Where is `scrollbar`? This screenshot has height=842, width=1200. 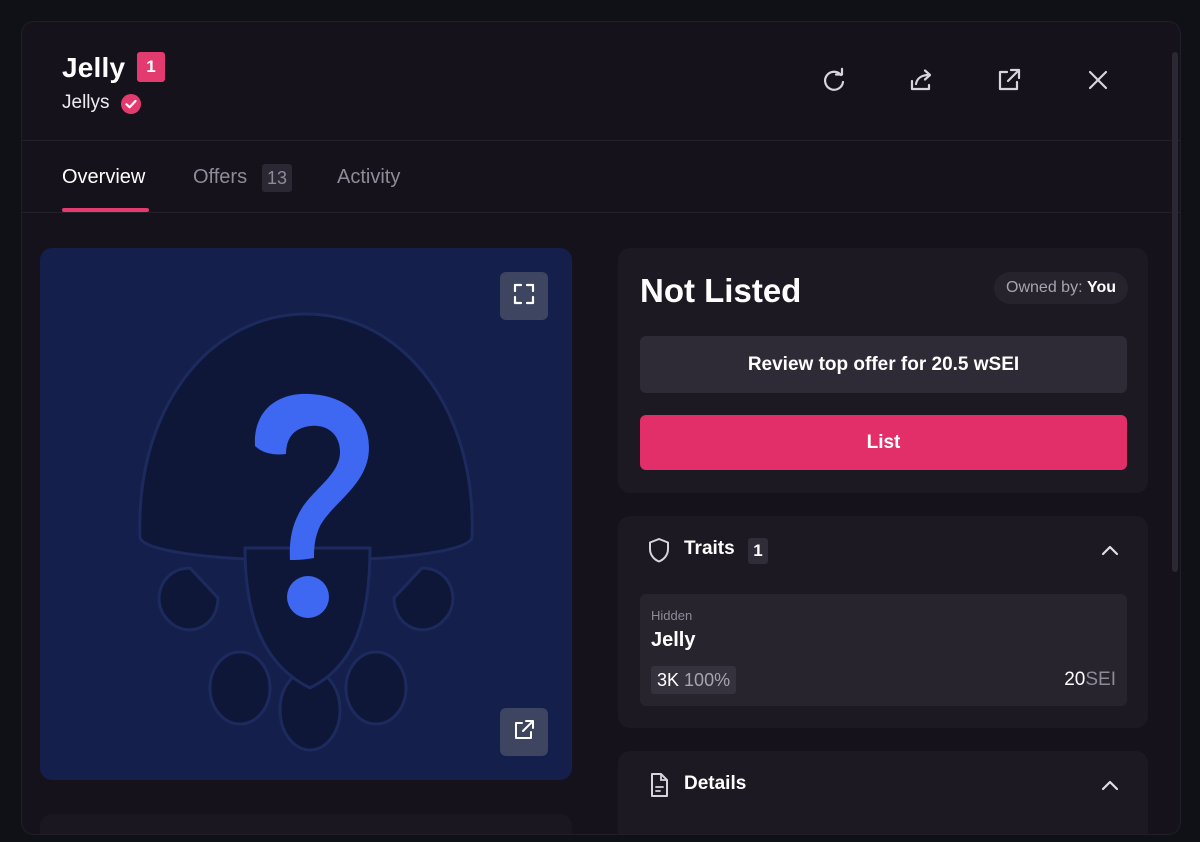
scrollbar is located at coordinates (1175, 312).